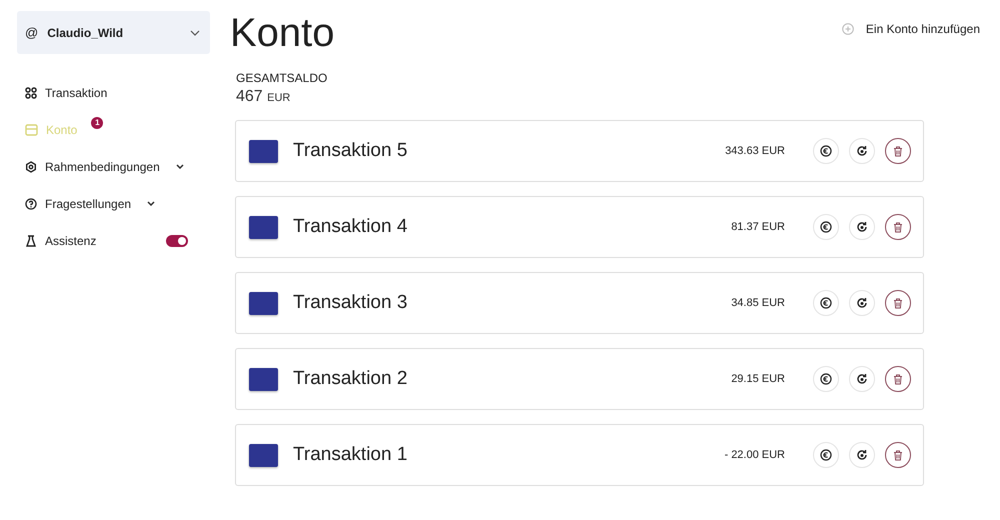  What do you see at coordinates (758, 379) in the screenshot?
I see `transaction-amount: 29.15 EUR` at bounding box center [758, 379].